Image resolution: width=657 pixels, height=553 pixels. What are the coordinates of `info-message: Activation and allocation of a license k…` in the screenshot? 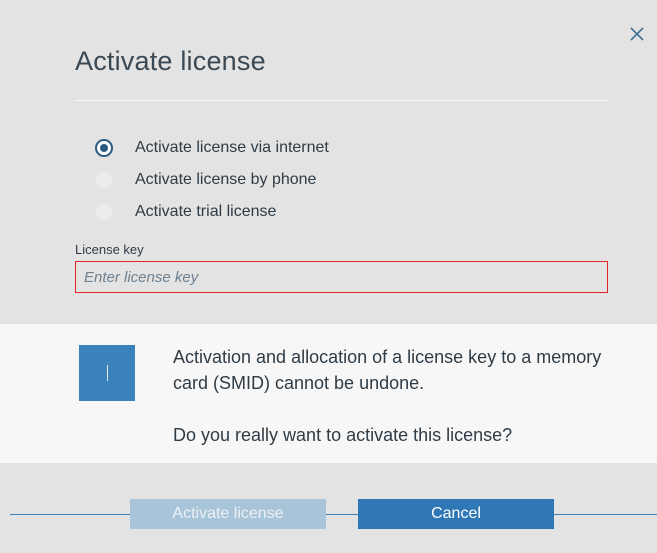 It's located at (387, 370).